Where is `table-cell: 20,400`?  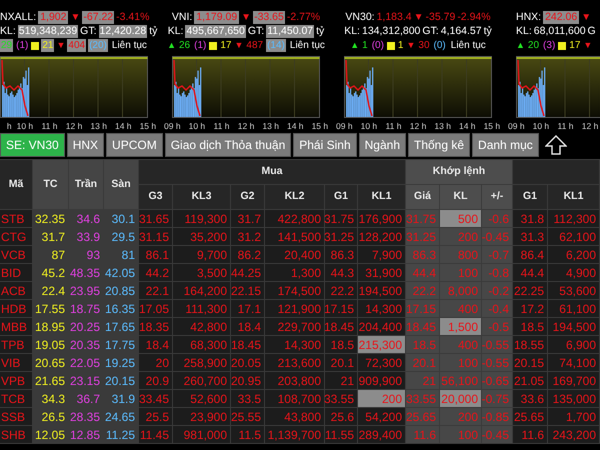
table-cell: 20,400 is located at coordinates (295, 255).